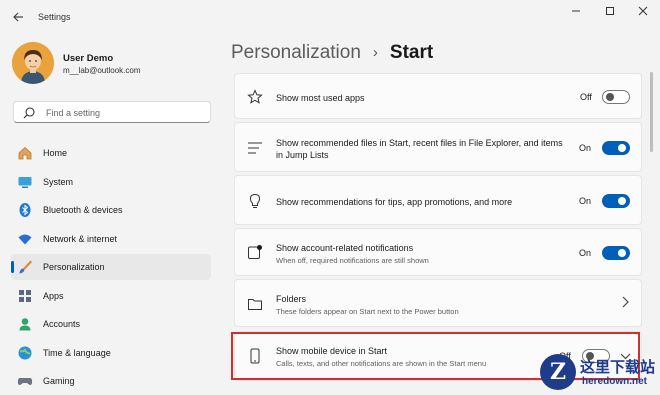  I want to click on sidebar-item-label: Accounts, so click(62, 324).